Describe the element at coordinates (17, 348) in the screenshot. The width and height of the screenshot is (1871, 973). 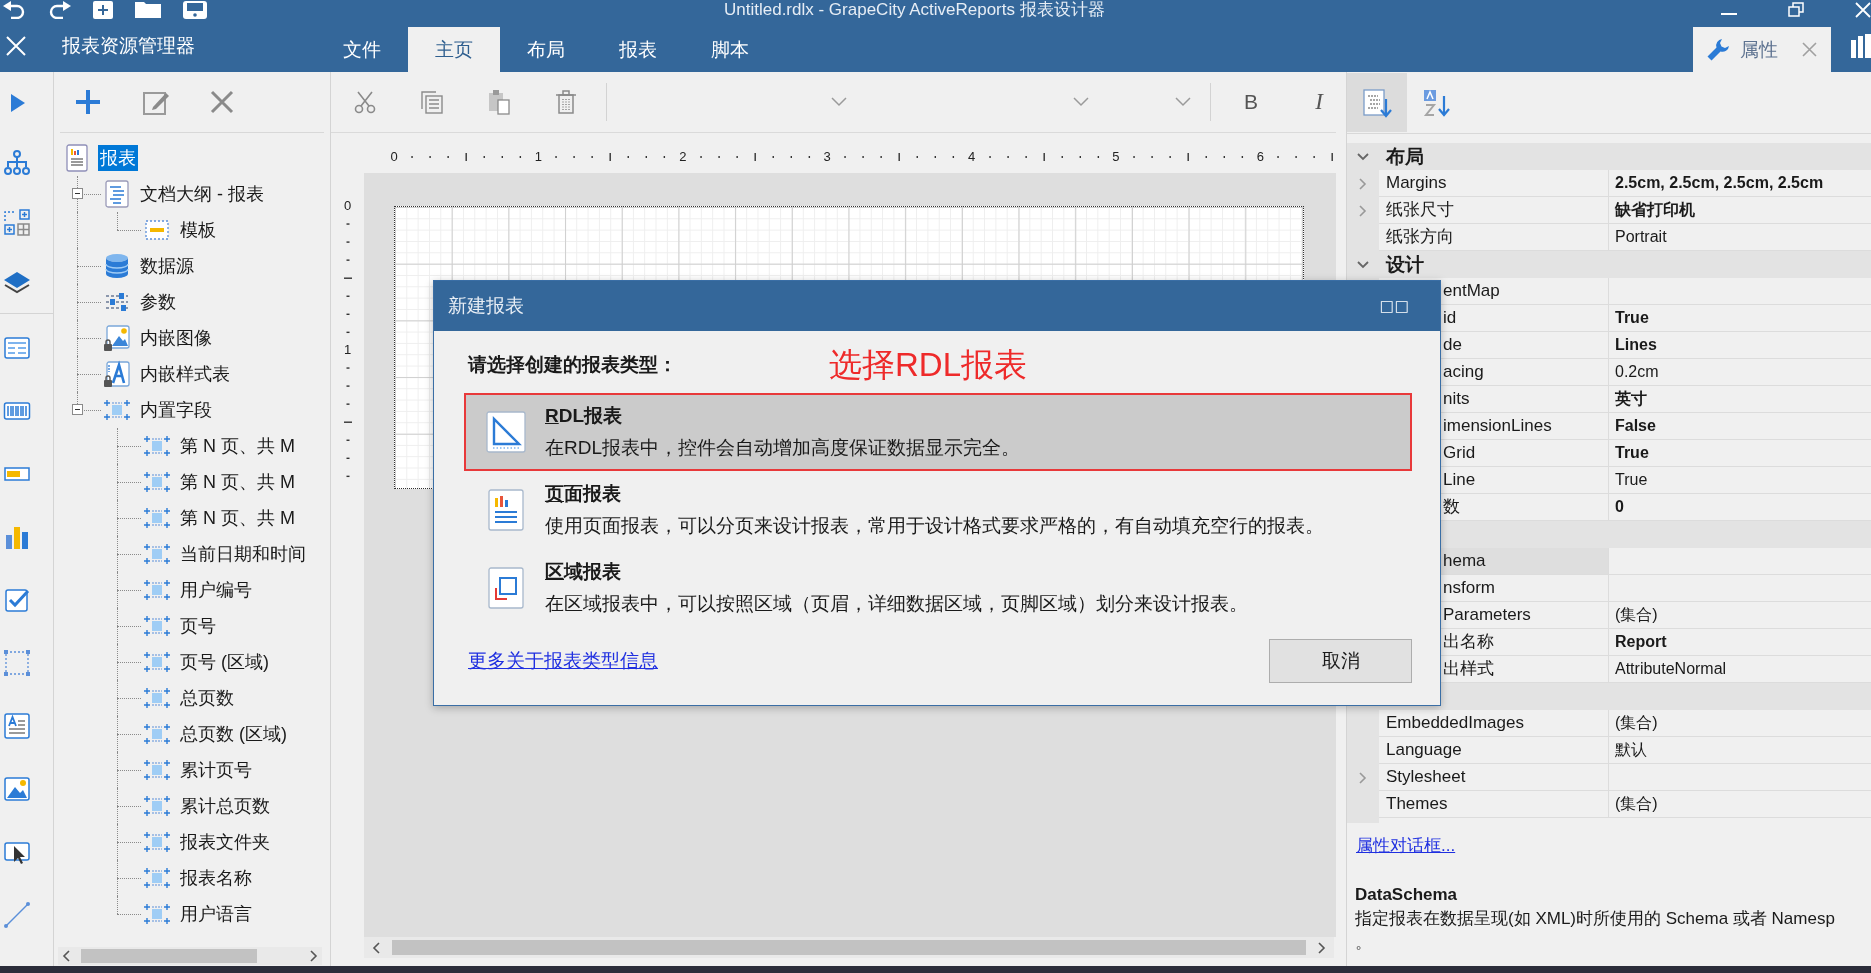
I see `table-icon` at that location.